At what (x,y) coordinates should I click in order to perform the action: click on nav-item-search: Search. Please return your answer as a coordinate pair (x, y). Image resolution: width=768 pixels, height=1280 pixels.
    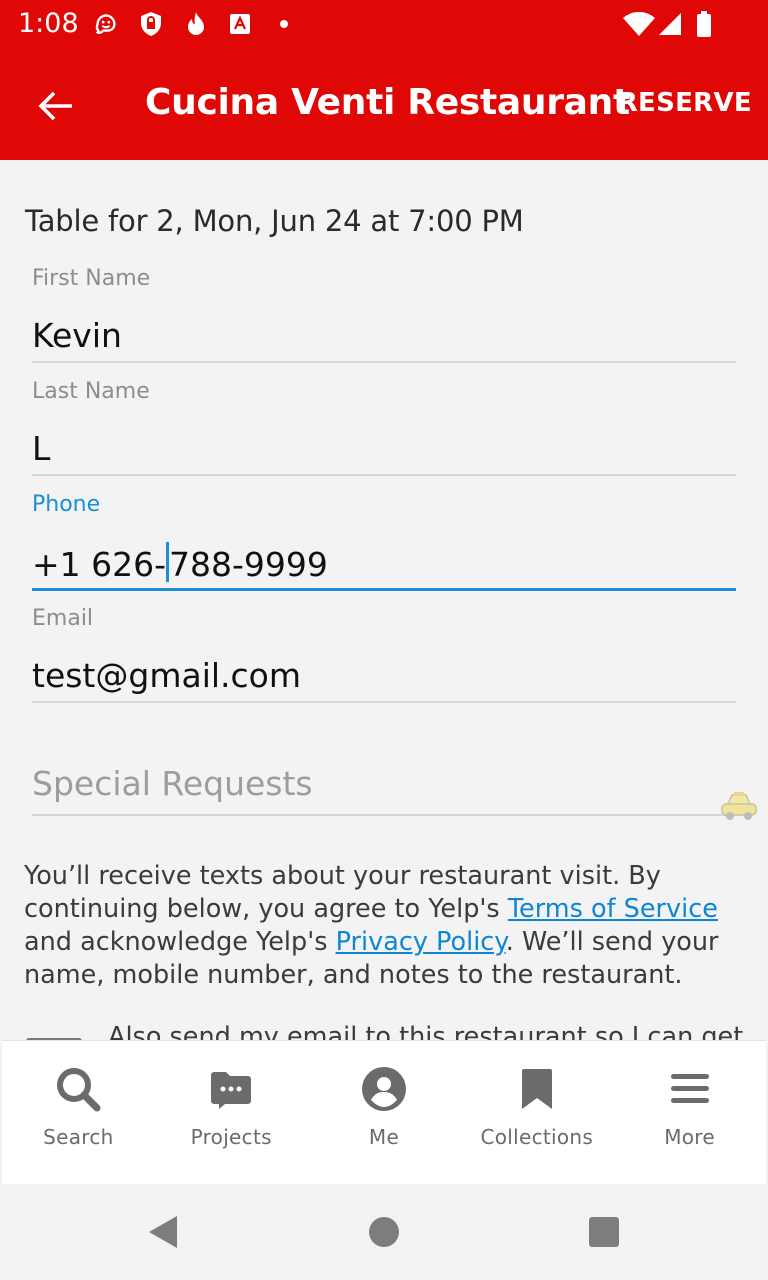
    Looking at the image, I should click on (78, 1112).